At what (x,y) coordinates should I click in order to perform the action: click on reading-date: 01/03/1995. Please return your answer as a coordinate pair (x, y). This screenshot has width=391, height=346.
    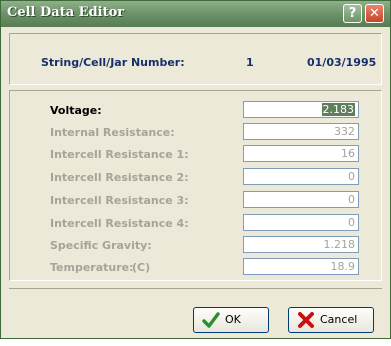
    Looking at the image, I should click on (342, 62).